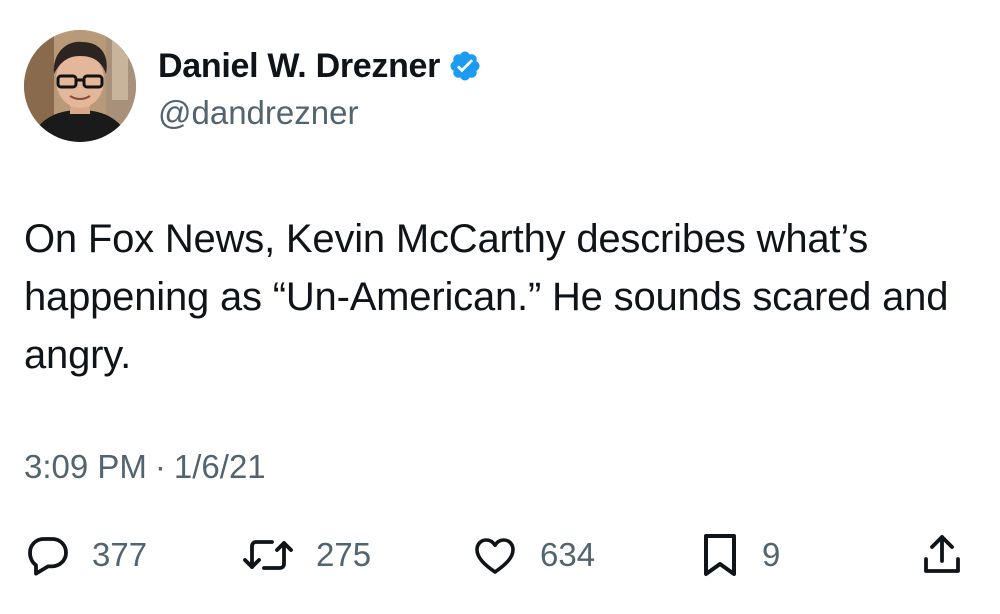  What do you see at coordinates (771, 554) in the screenshot?
I see `bookmark-count: 9` at bounding box center [771, 554].